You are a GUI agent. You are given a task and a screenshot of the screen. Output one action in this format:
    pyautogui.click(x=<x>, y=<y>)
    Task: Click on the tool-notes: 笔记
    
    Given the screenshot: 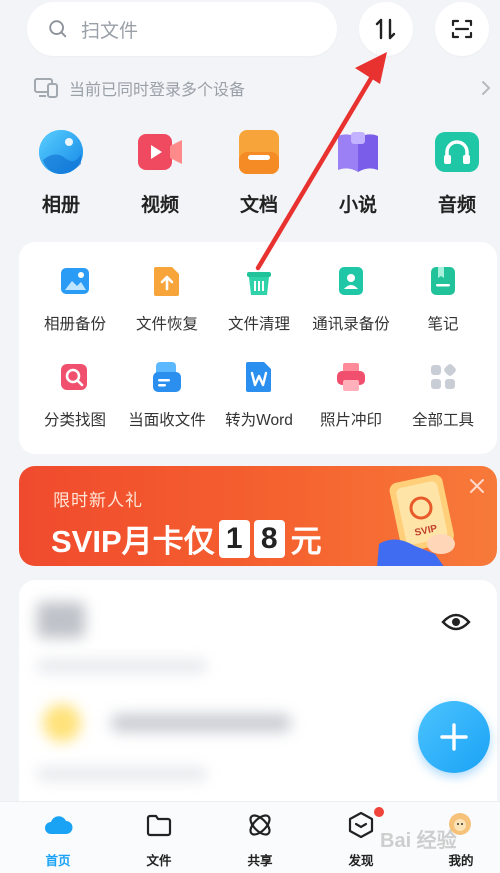 What is the action you would take?
    pyautogui.click(x=443, y=299)
    